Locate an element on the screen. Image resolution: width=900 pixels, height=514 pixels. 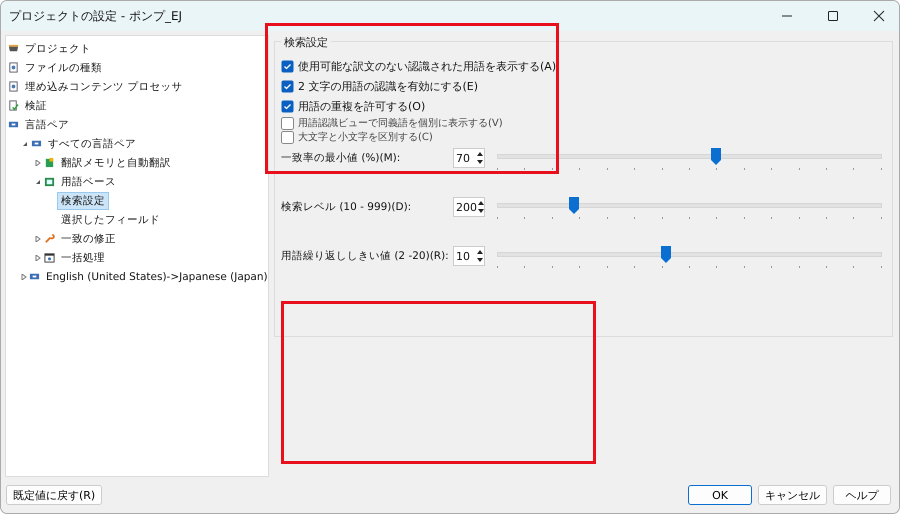
tree-item: 埋め込みコンテンツ プロセッサ is located at coordinates (103, 87).